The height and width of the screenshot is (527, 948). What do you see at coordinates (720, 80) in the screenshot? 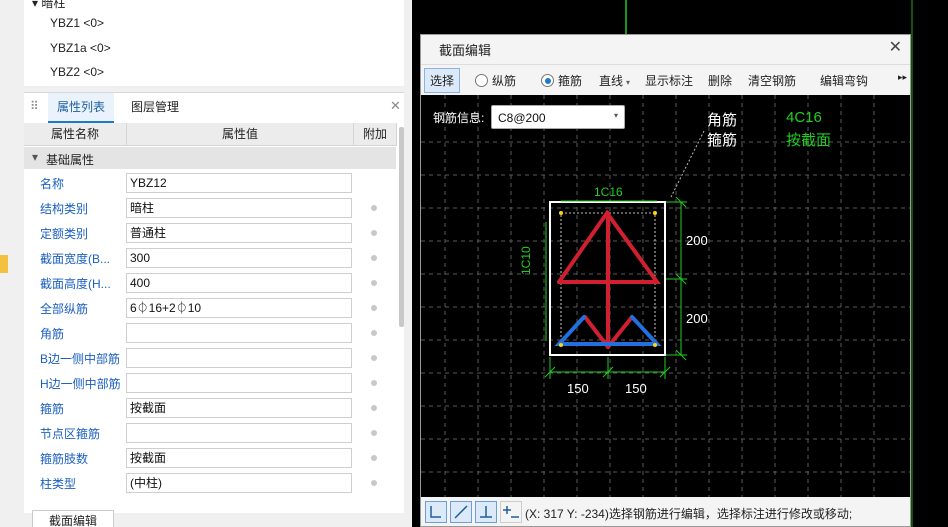
I see `delete-button: 删除` at bounding box center [720, 80].